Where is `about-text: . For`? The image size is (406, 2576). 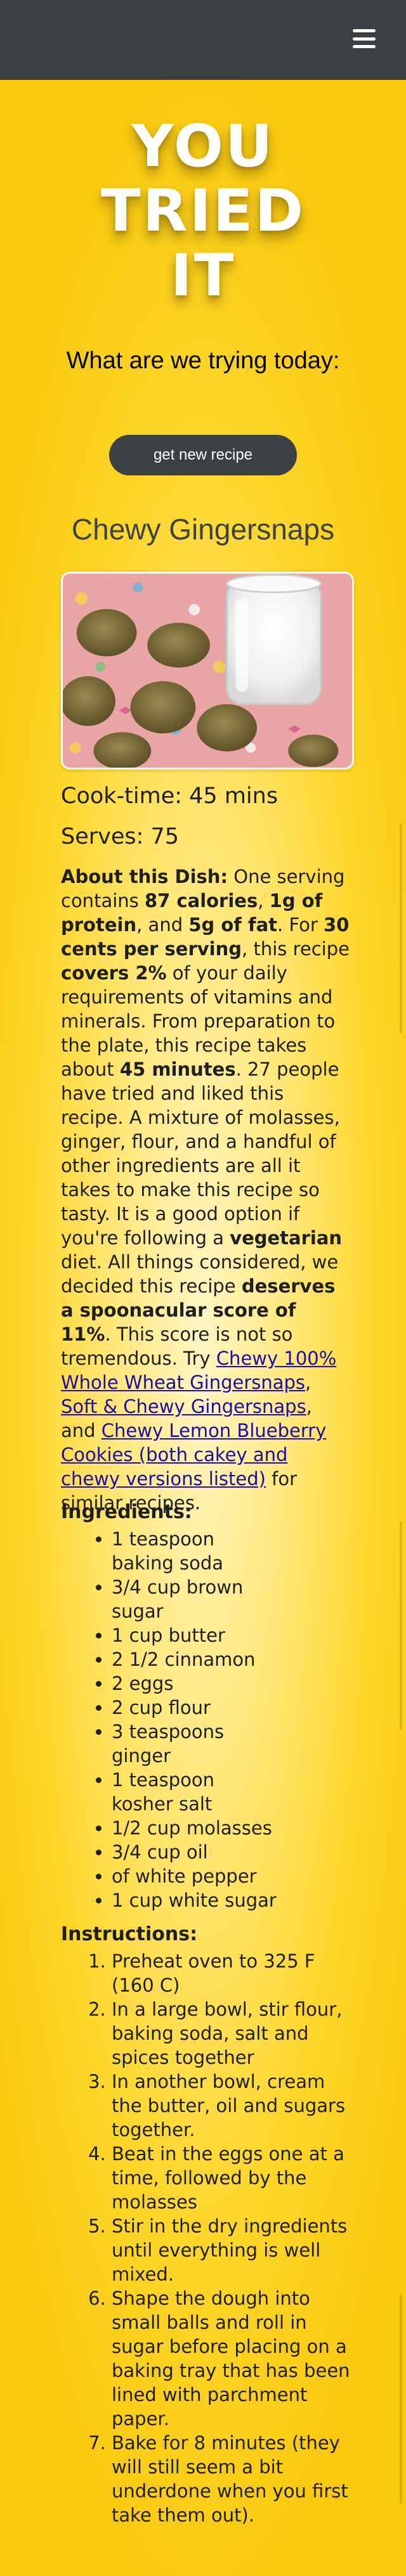 about-text: . For is located at coordinates (301, 925).